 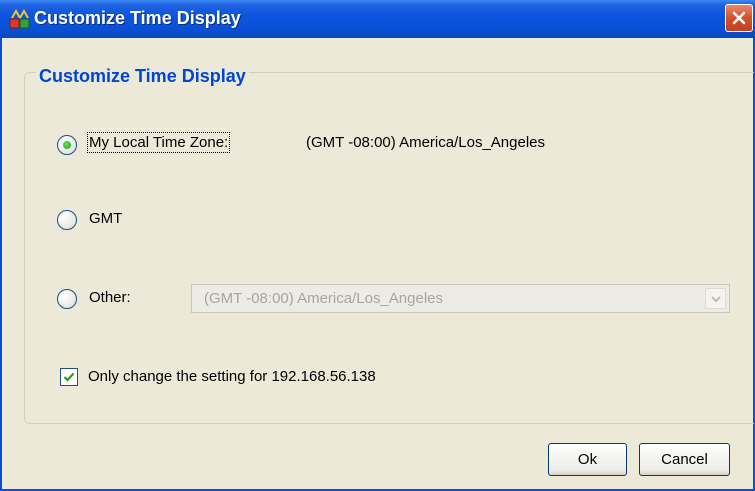 I want to click on chevron-down-icon, so click(x=716, y=299).